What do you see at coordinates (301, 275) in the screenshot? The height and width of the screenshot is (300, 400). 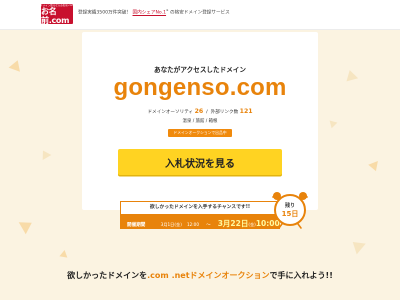 I see `footer-post: で手に入れよう!!` at bounding box center [301, 275].